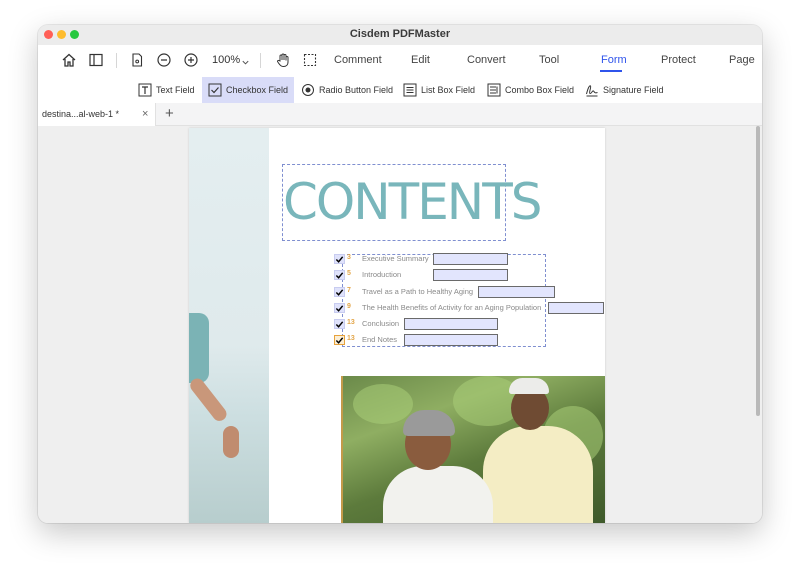 This screenshot has height=574, width=800. I want to click on document-tab: destina...al-web-1 * ×, so click(97, 114).